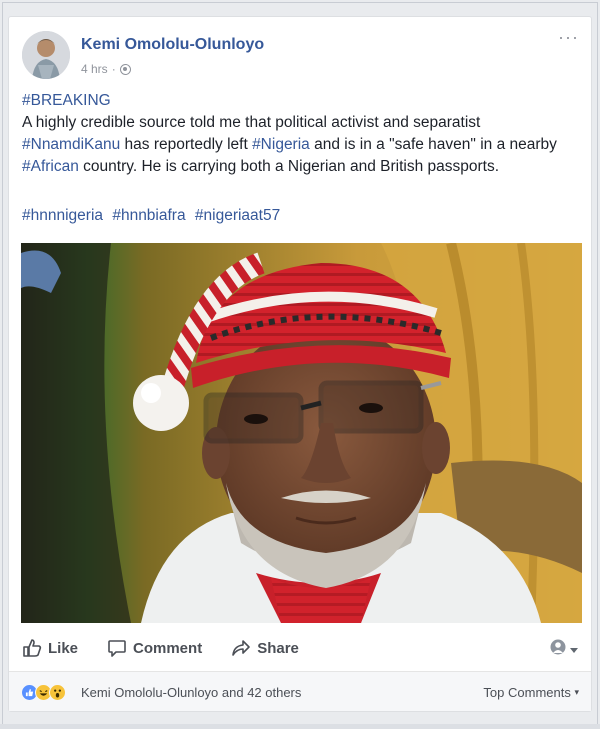  I want to click on author-name: Kemi Omololu-Olunloyo, so click(172, 45).